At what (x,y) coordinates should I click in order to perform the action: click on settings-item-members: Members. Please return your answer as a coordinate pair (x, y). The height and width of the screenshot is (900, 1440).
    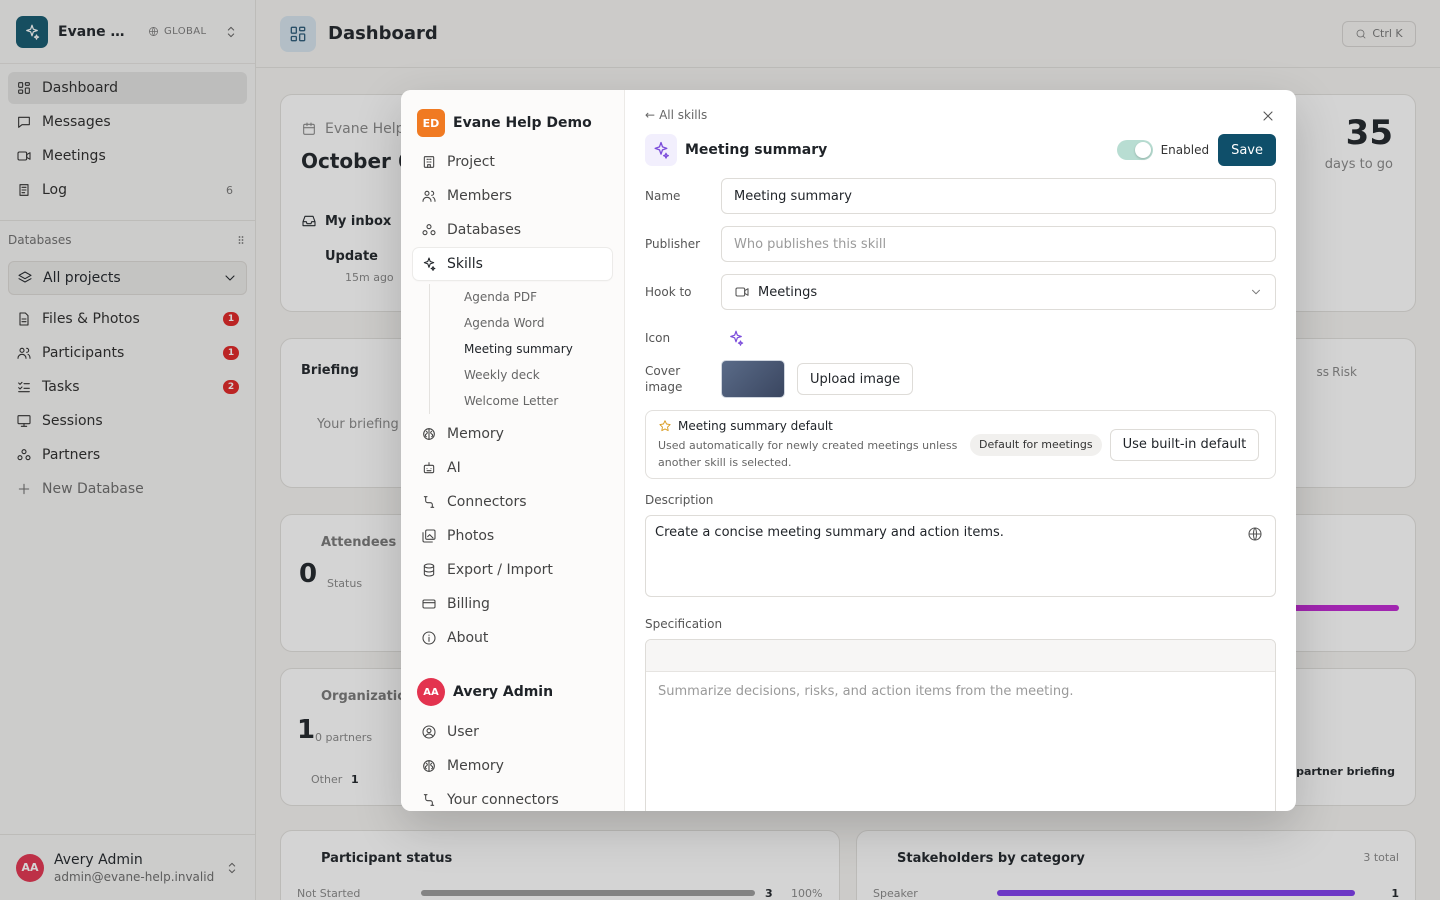
    Looking at the image, I should click on (512, 196).